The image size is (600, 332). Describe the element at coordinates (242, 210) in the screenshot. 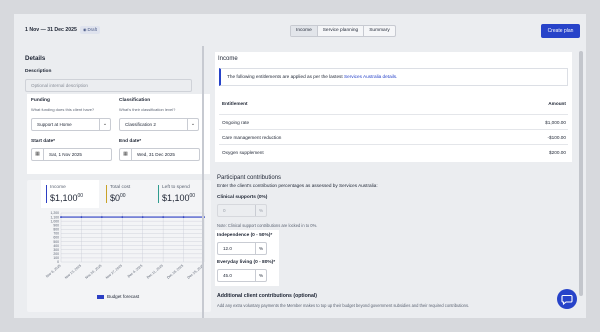

I see `clinical-supports-input: 0%` at that location.